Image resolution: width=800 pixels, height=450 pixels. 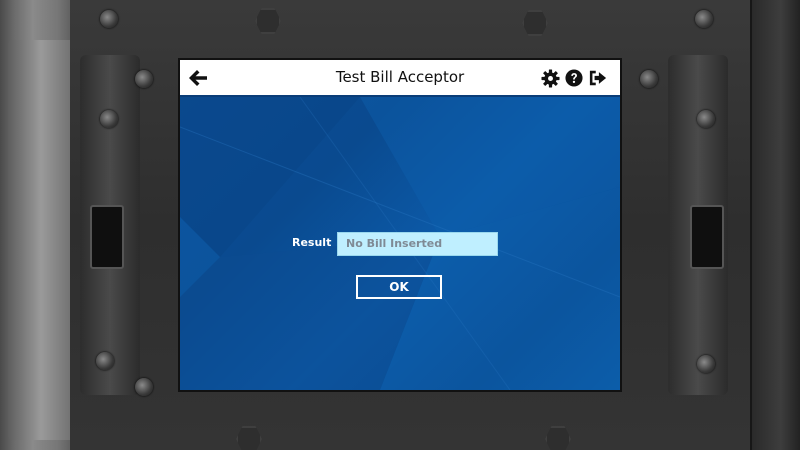 I want to click on left-slot, so click(x=107, y=237).